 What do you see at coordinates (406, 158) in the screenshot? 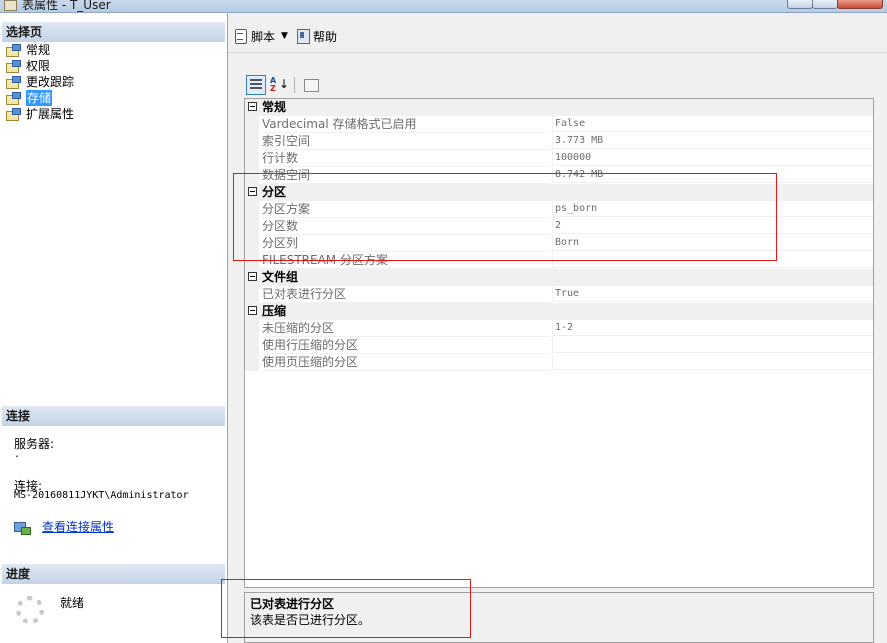
I see `property-name: 行计数` at bounding box center [406, 158].